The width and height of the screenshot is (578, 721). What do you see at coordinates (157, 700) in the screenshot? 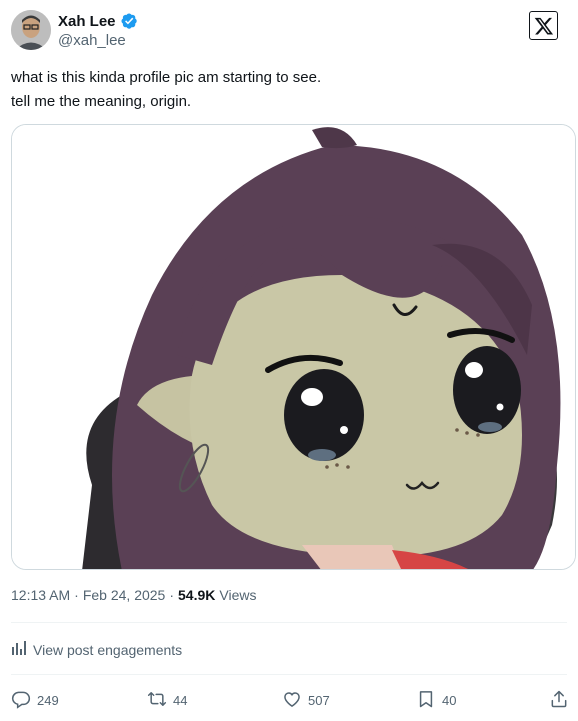
I see `repost-icon` at bounding box center [157, 700].